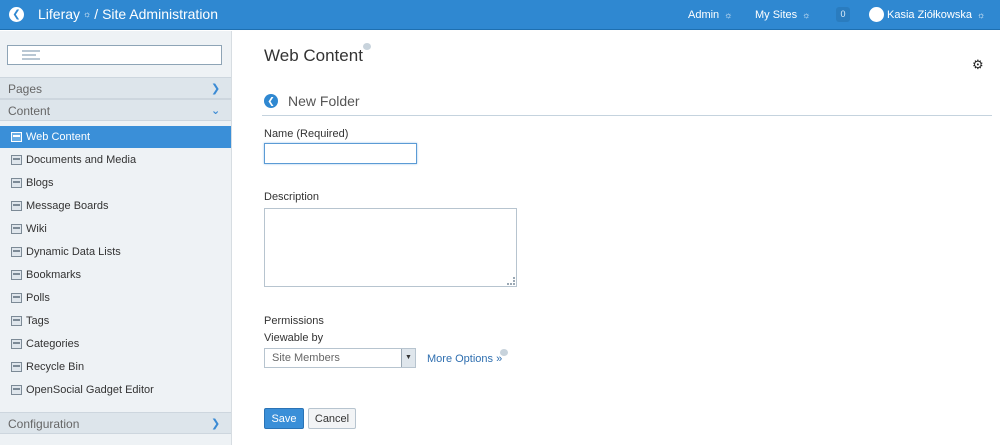 The height and width of the screenshot is (445, 1000). Describe the element at coordinates (16, 183) in the screenshot. I see `blogs-icon` at that location.